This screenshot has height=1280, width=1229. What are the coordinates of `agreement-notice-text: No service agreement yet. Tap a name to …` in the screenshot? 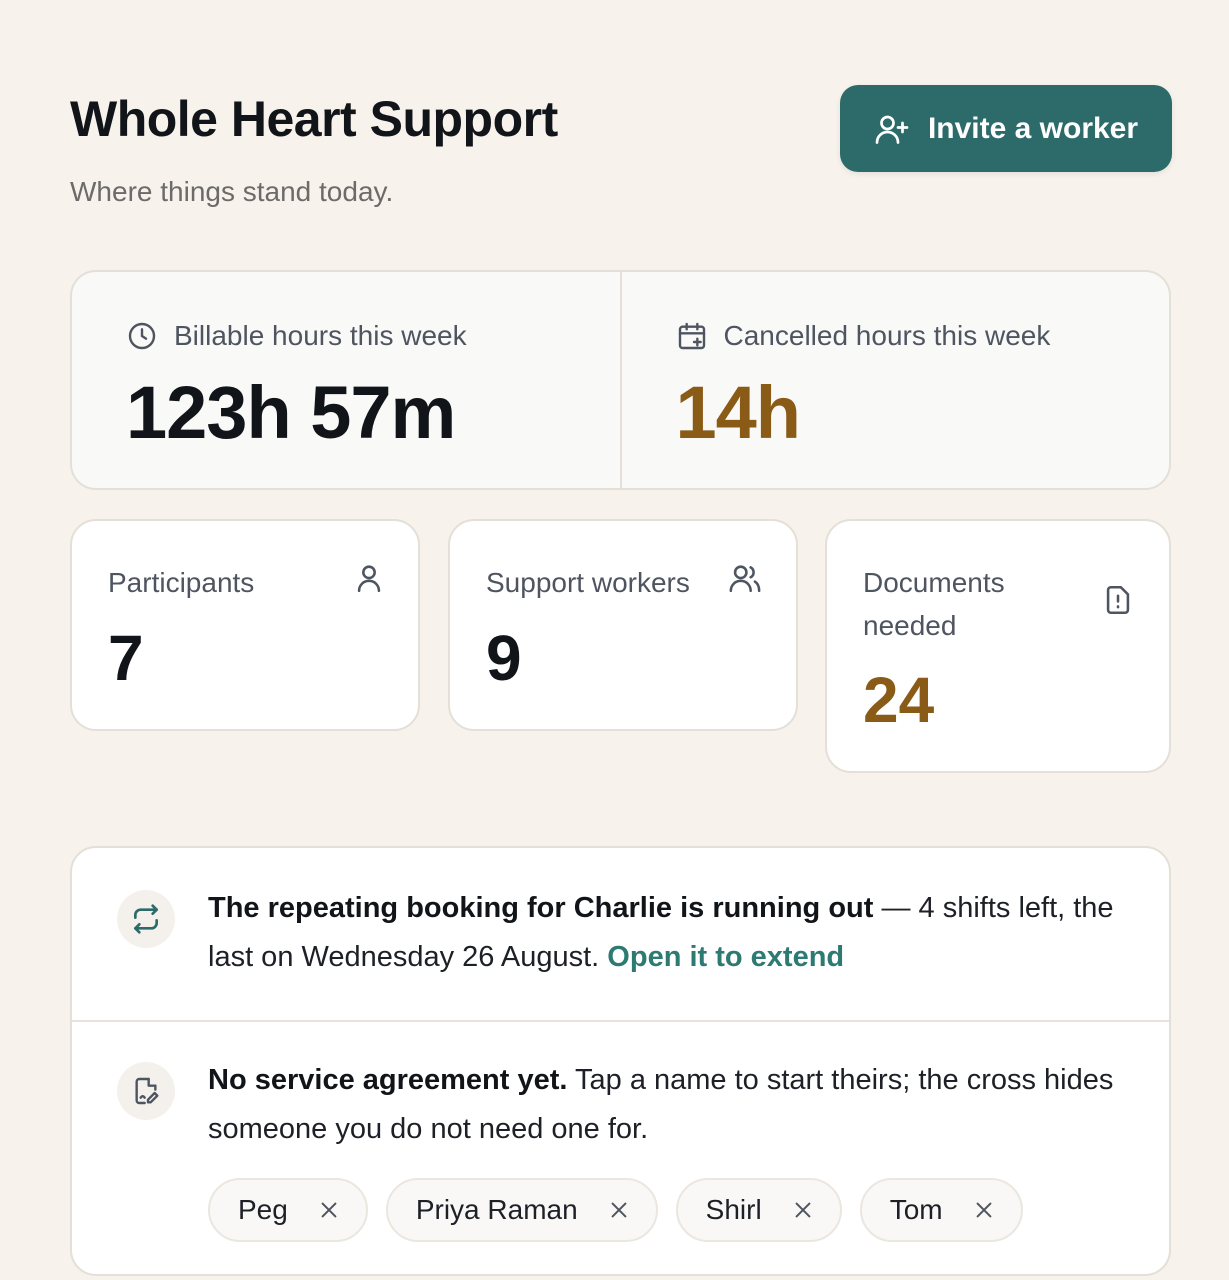 It's located at (668, 1105).